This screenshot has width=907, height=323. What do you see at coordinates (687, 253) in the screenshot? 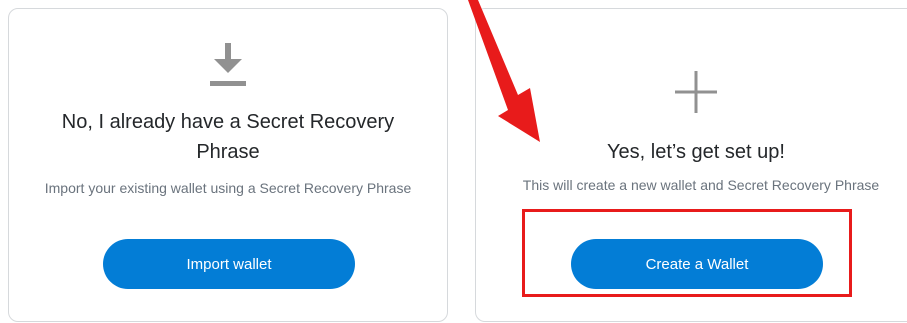
I see `highlight-box` at bounding box center [687, 253].